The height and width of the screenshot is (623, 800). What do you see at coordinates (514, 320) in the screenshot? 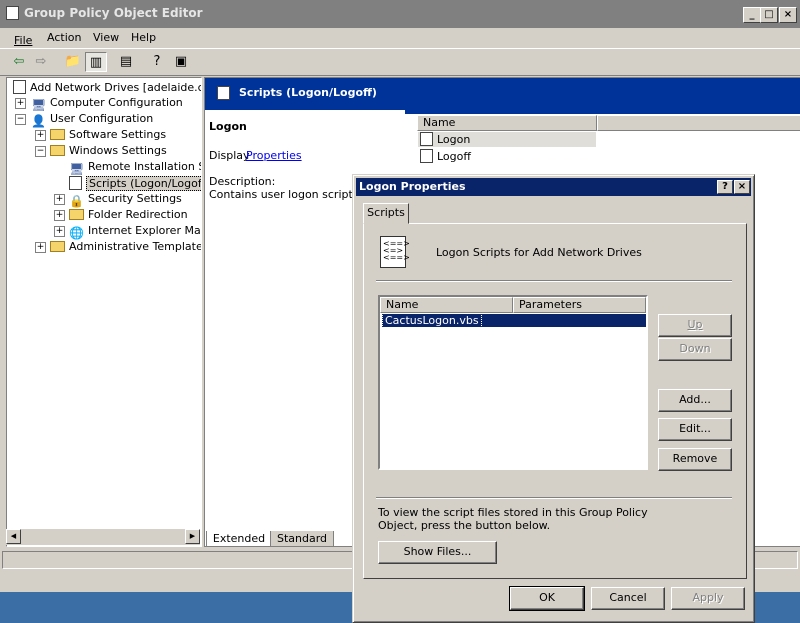
I see `script-row: CactusLogon.vbs` at bounding box center [514, 320].